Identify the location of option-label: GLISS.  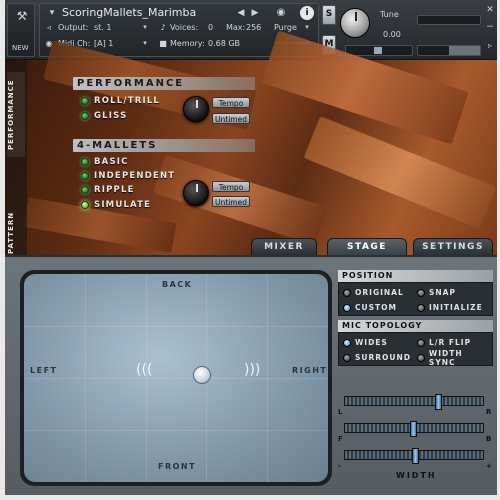
(111, 115).